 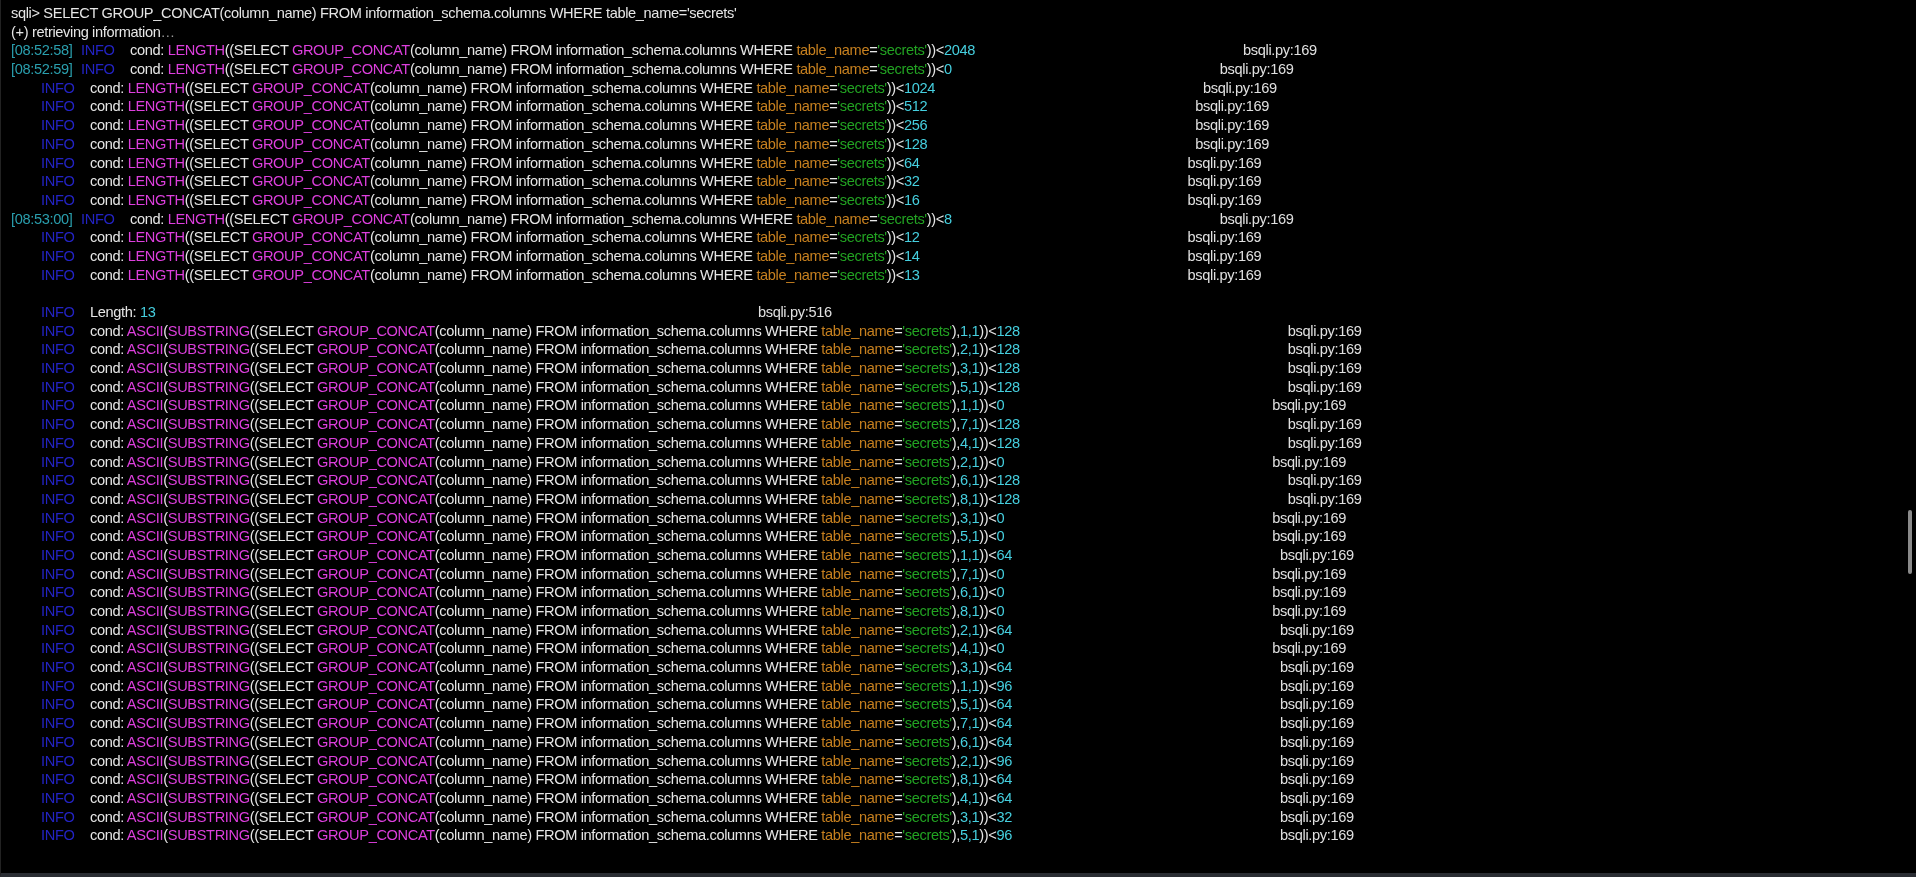 I want to click on log-message: cond: ASCII(SUBSTRING((SELECT GROUP_CONCAT(column_name) FROM information_schema.columns WHERE table_name='secrets'),6,1))<64, so click(x=551, y=742).